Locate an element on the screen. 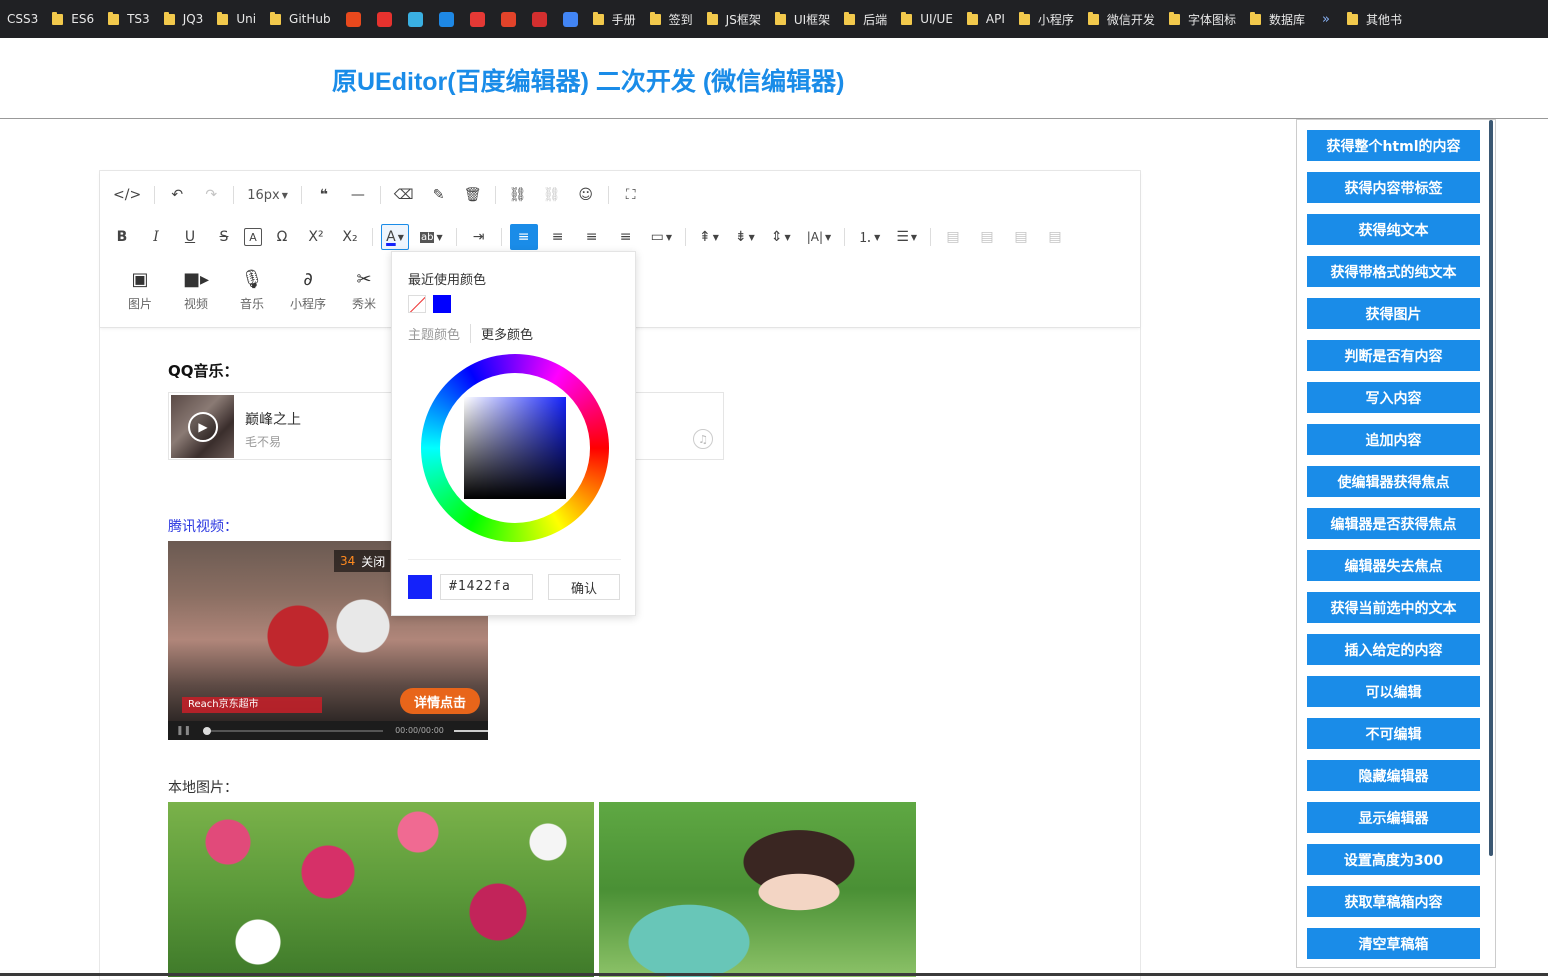 This screenshot has width=1548, height=980. row-spacing-top-icon: ⇞ ▼ is located at coordinates (709, 237).